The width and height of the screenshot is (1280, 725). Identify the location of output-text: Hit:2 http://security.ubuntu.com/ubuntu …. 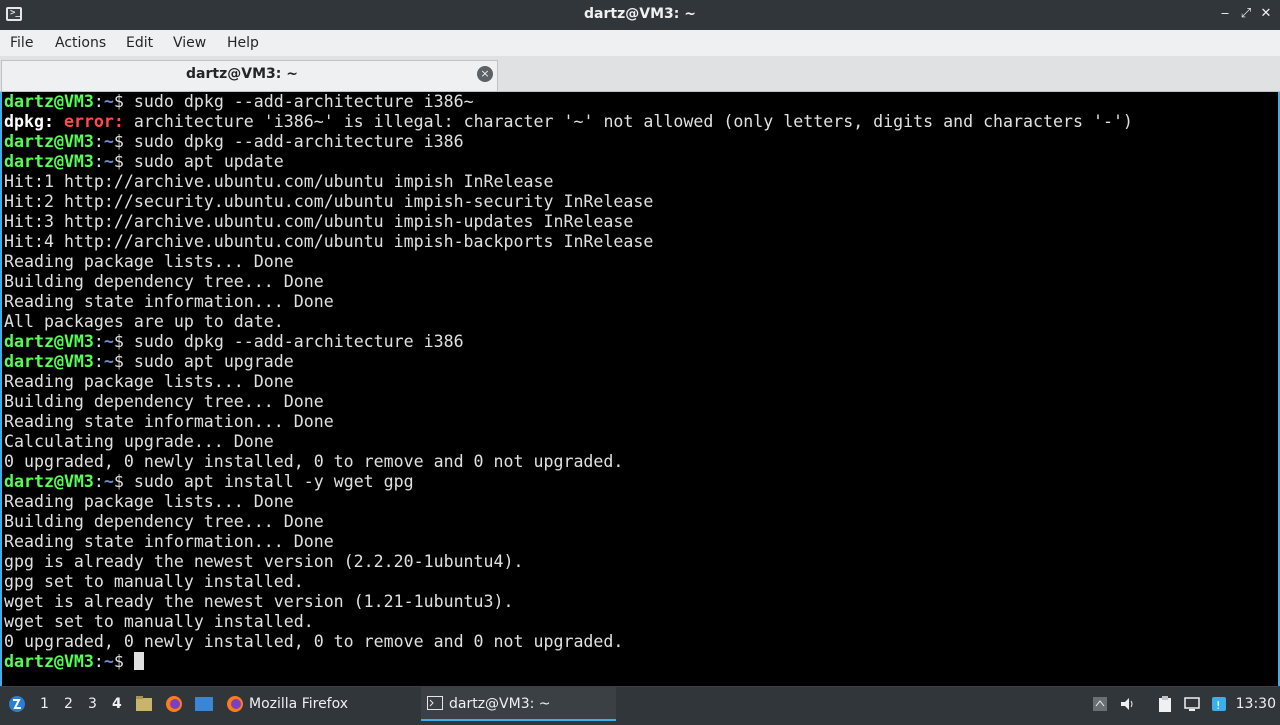
(329, 201).